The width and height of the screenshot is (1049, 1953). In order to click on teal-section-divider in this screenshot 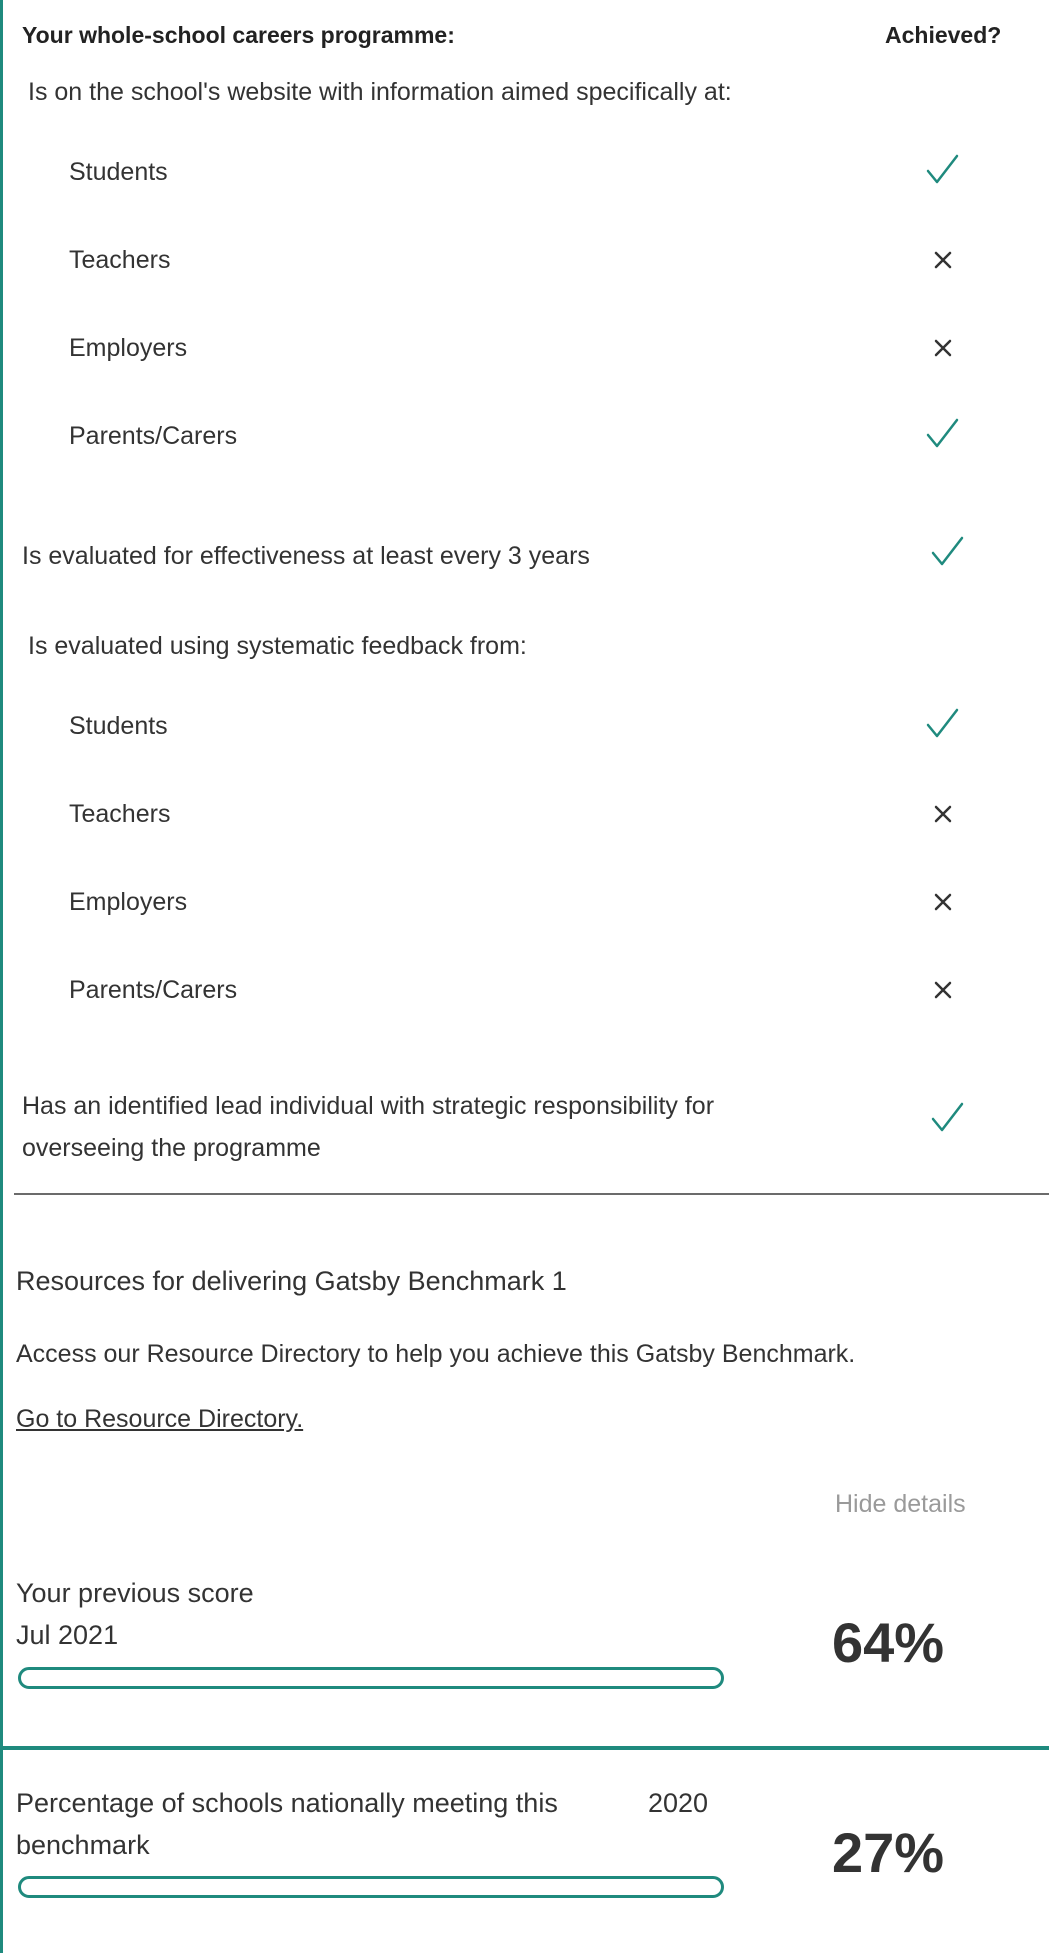, I will do `click(524, 1748)`.